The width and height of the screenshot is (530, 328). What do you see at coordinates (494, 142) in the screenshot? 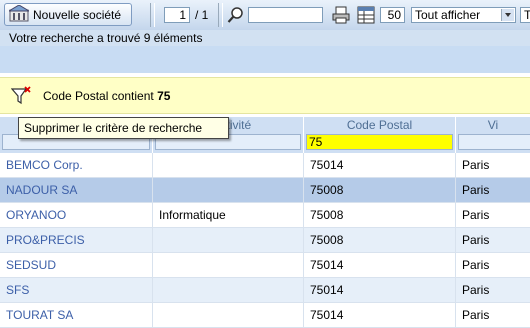
I see `city-filter-input` at bounding box center [494, 142].